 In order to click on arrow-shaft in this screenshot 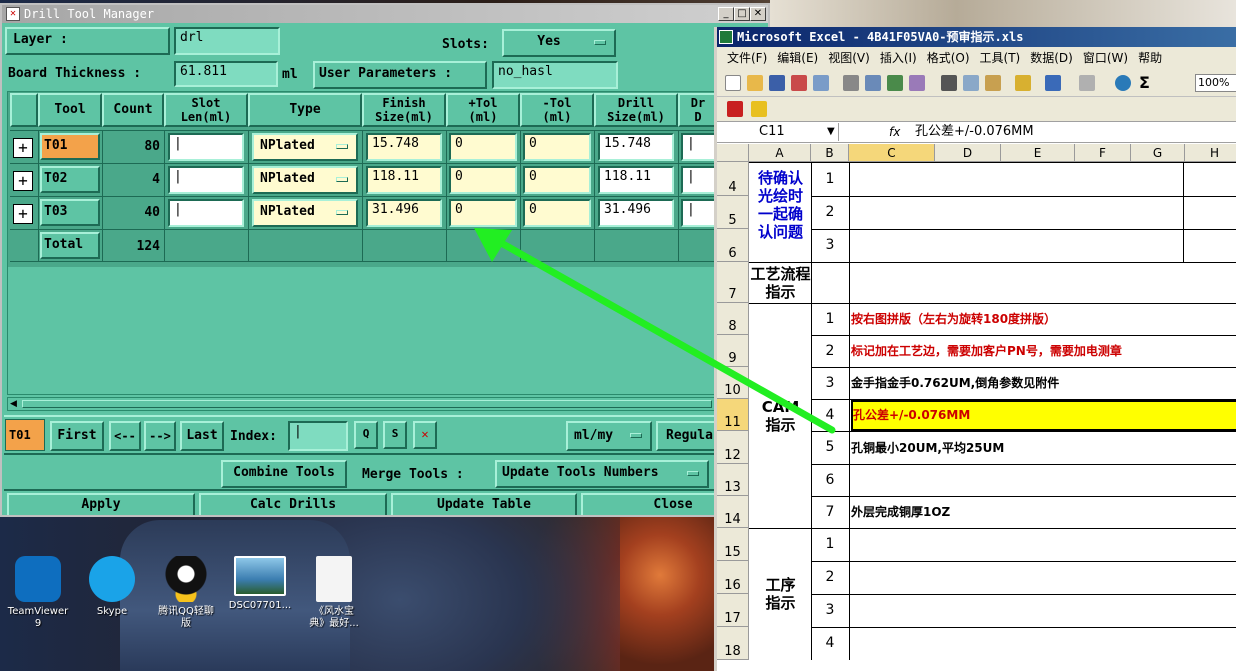, I will do `click(664, 335)`.